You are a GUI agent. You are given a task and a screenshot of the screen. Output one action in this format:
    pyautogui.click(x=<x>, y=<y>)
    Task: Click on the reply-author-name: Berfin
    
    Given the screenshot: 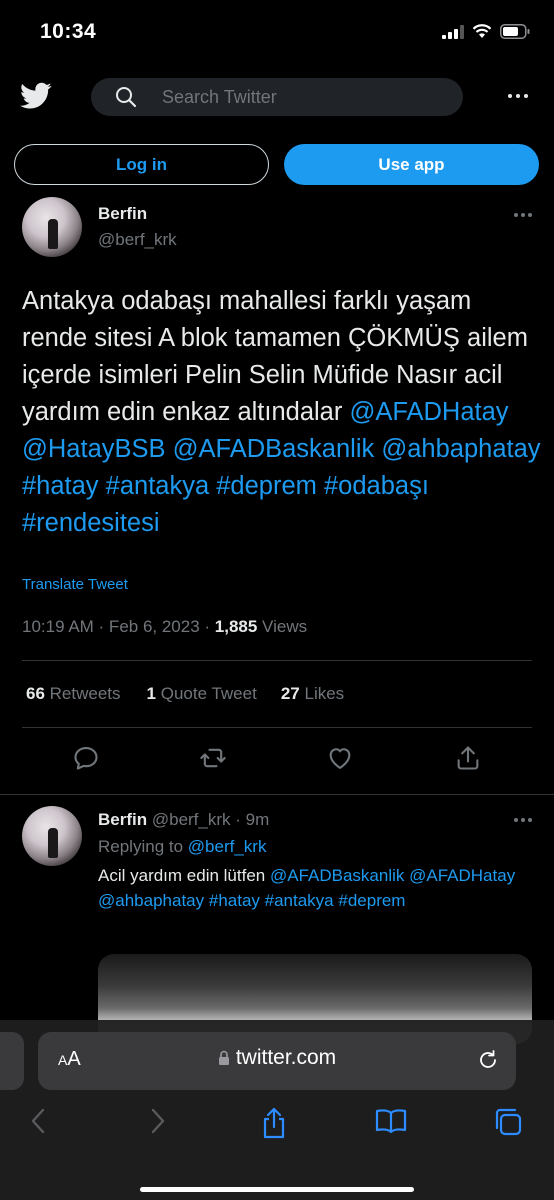 What is the action you would take?
    pyautogui.click(x=122, y=819)
    